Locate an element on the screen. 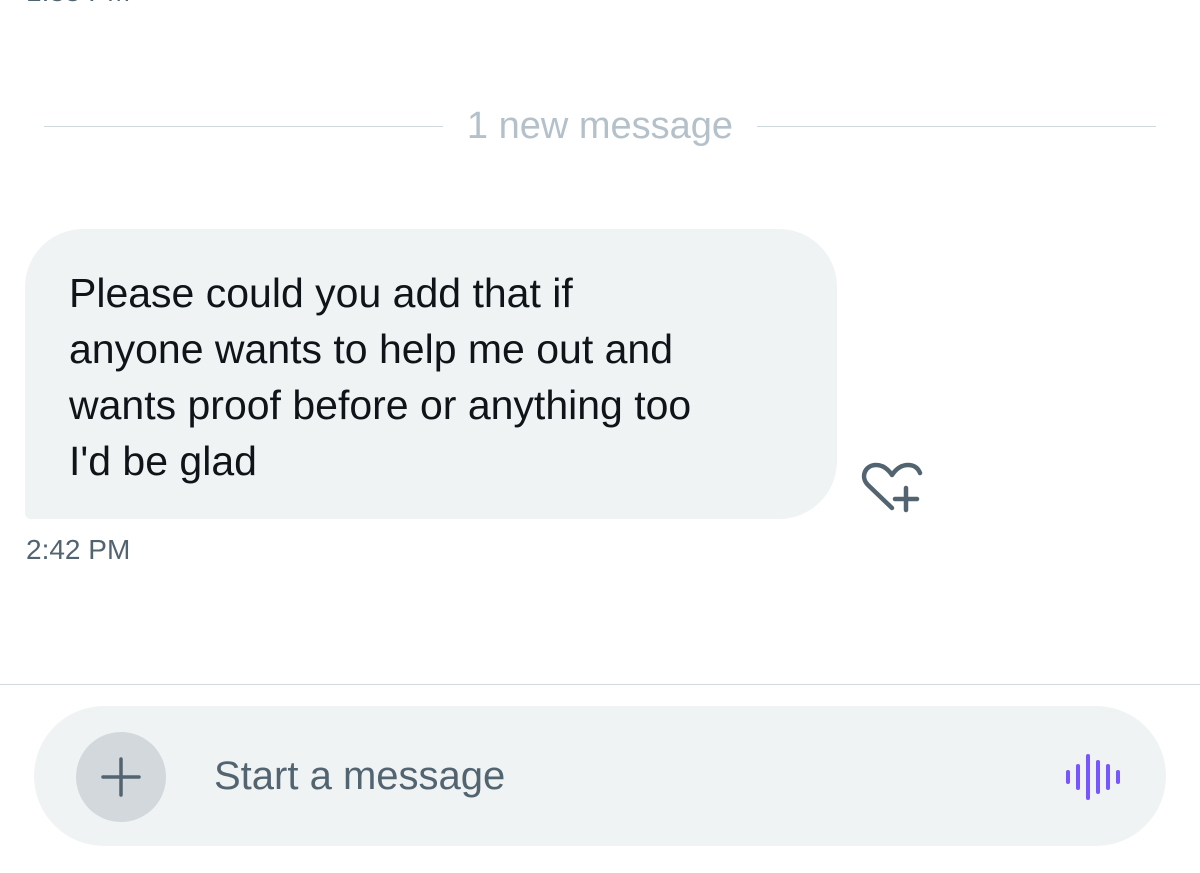 Image resolution: width=1200 pixels, height=873 pixels. new-message-divider: 1 new message is located at coordinates (600, 126).